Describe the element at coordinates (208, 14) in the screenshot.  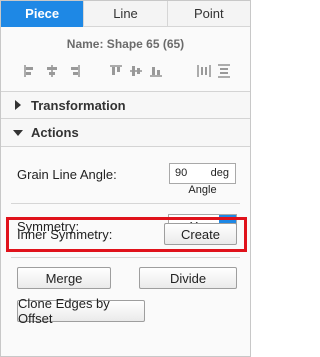
I see `tab-point: Point` at that location.